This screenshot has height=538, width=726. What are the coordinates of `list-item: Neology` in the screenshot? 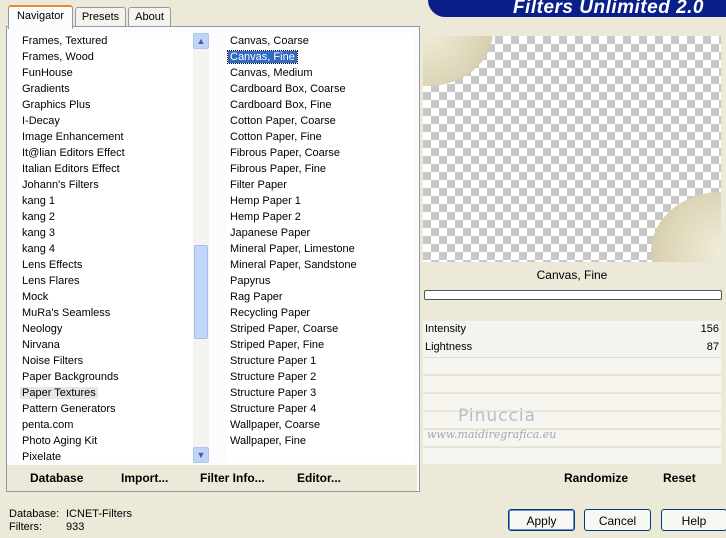 It's located at (105, 329).